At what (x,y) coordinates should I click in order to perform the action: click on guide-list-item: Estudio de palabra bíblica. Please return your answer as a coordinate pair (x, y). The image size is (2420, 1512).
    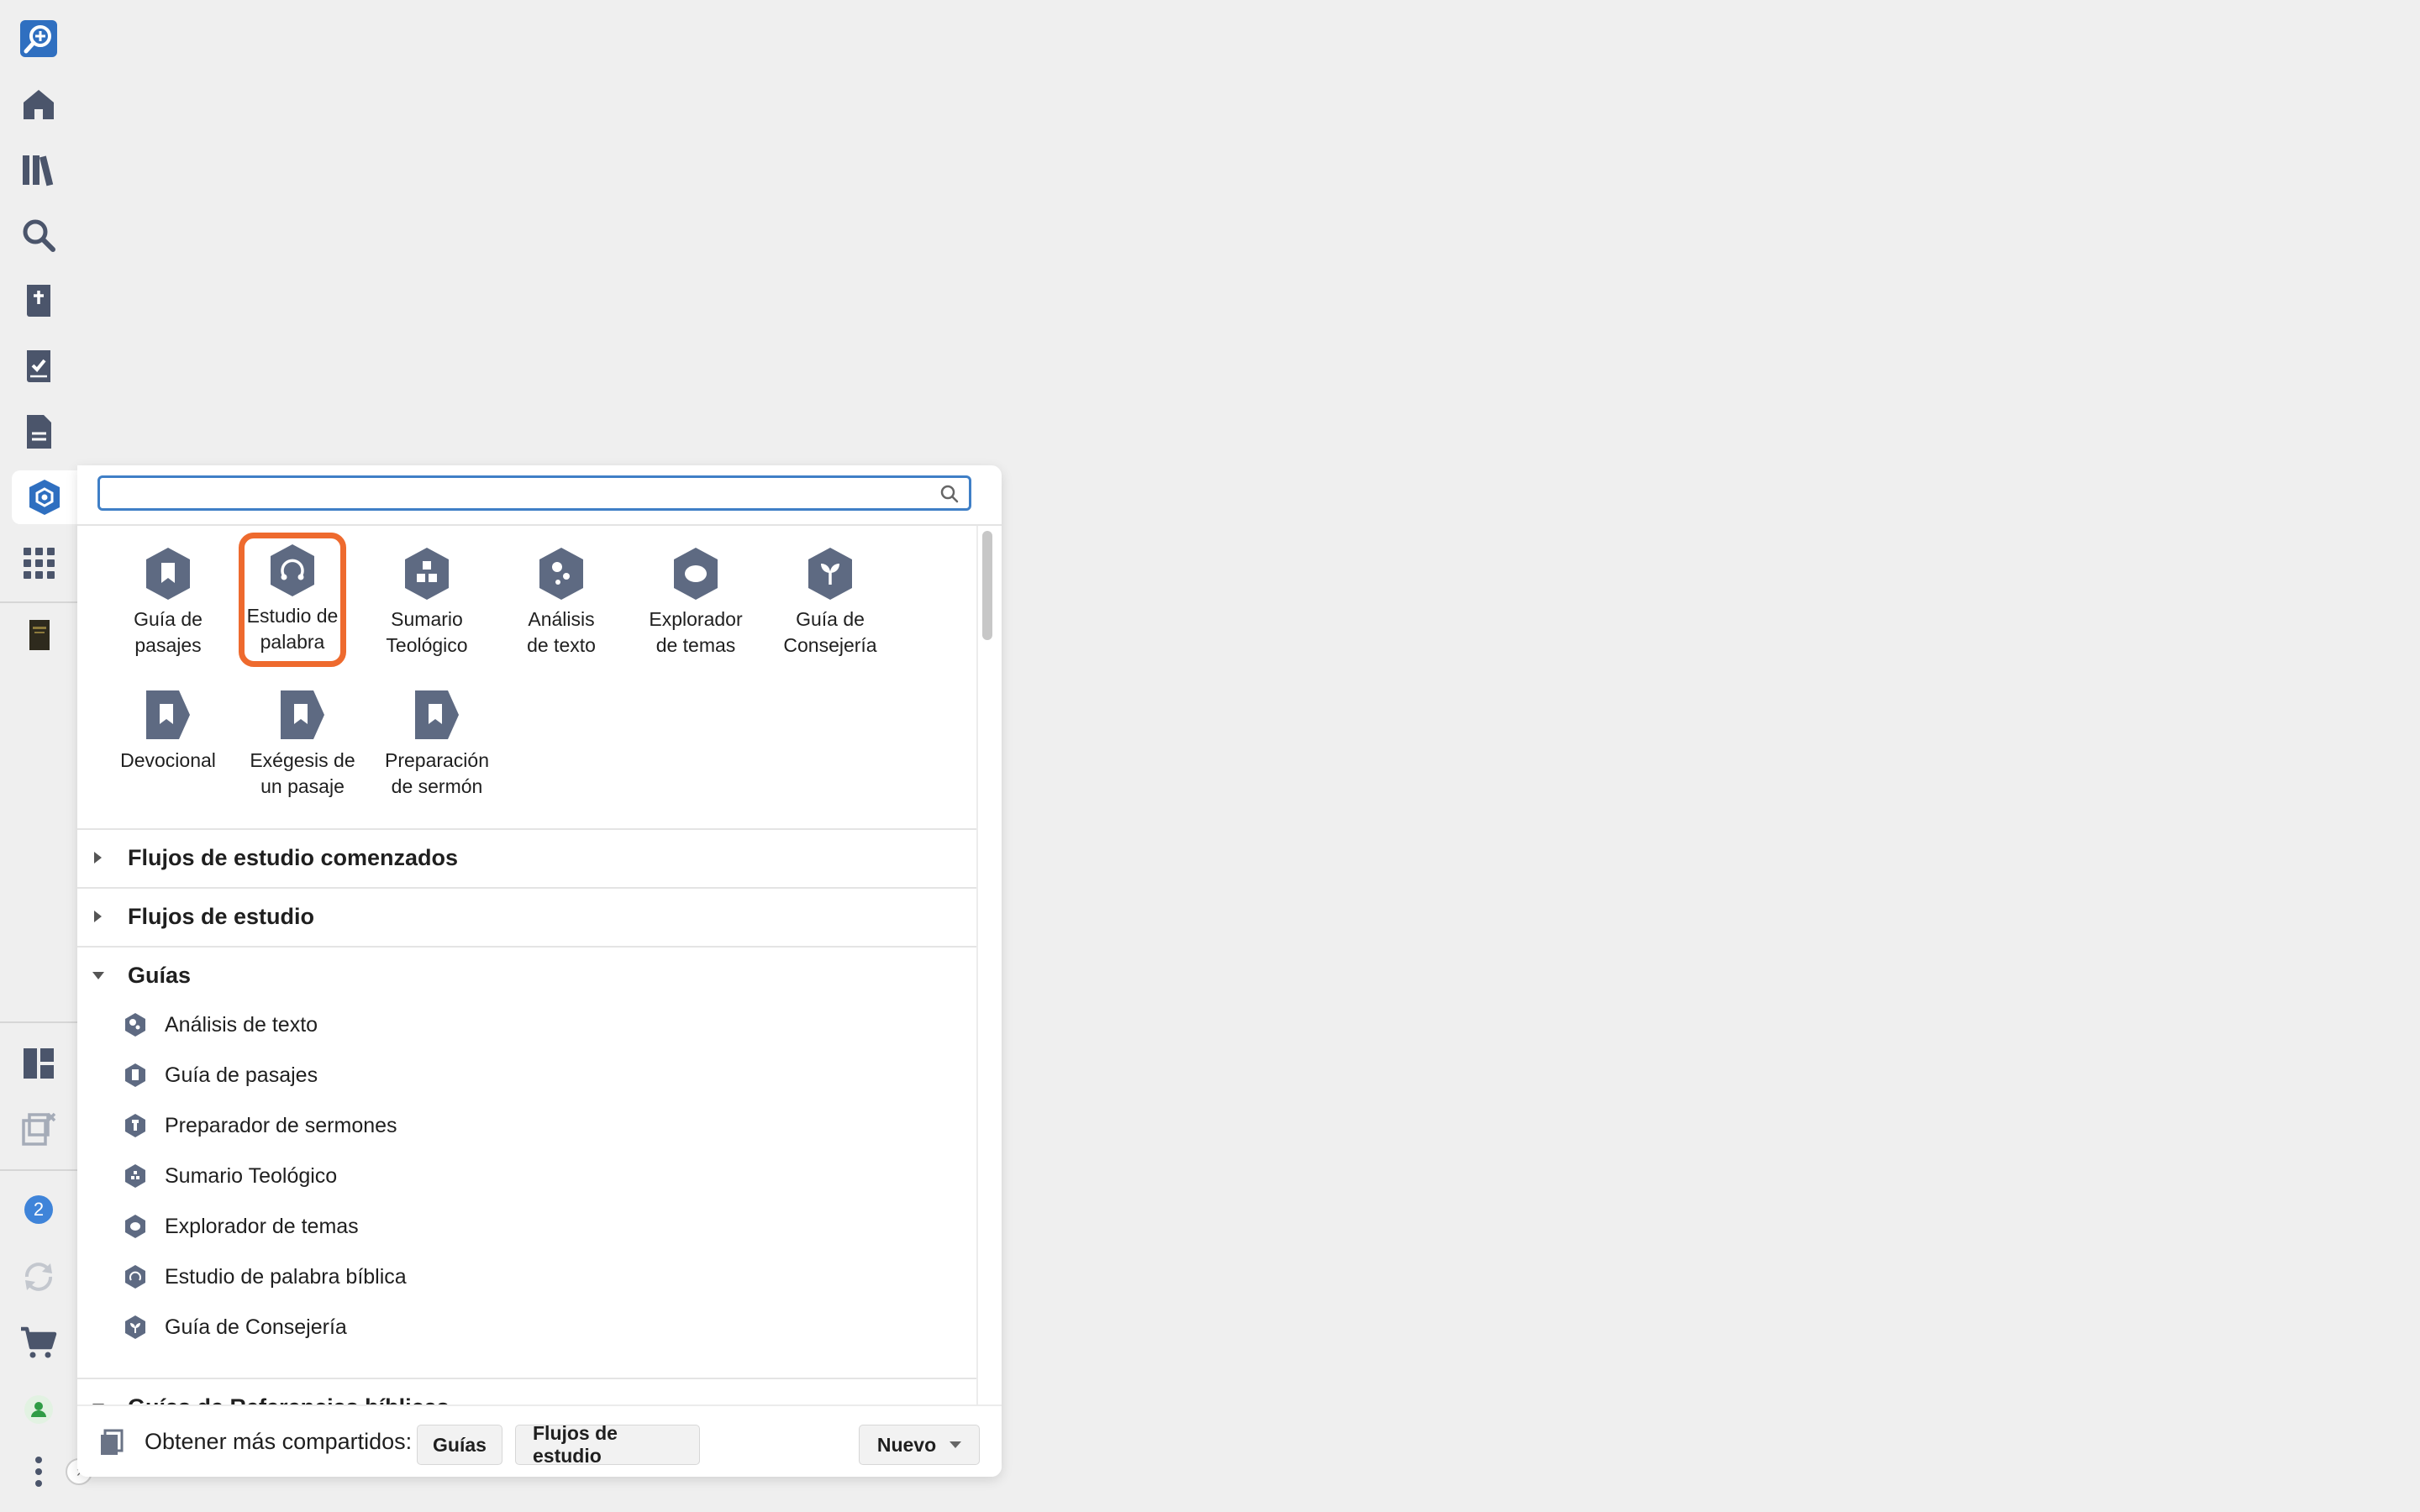
    Looking at the image, I should click on (265, 1276).